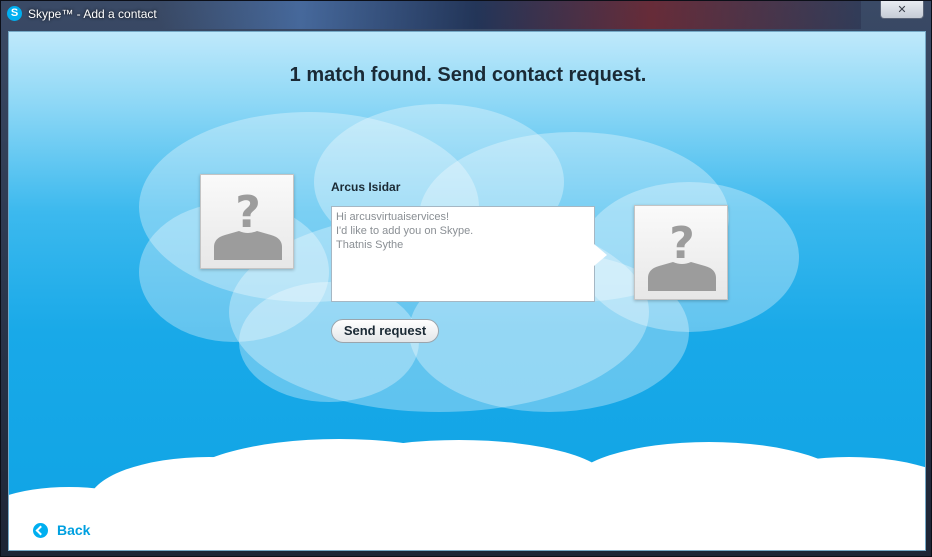  I want to click on close-icon: ✕, so click(902, 9).